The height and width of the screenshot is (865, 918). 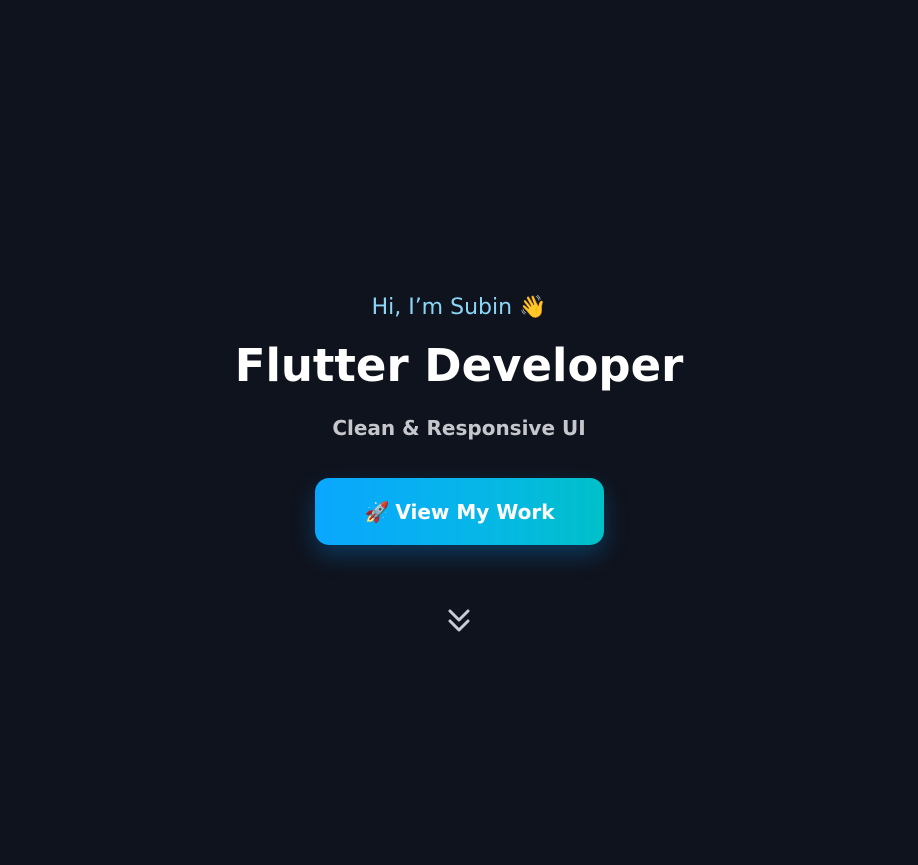 What do you see at coordinates (459, 365) in the screenshot?
I see `page-title: Flutter Developer` at bounding box center [459, 365].